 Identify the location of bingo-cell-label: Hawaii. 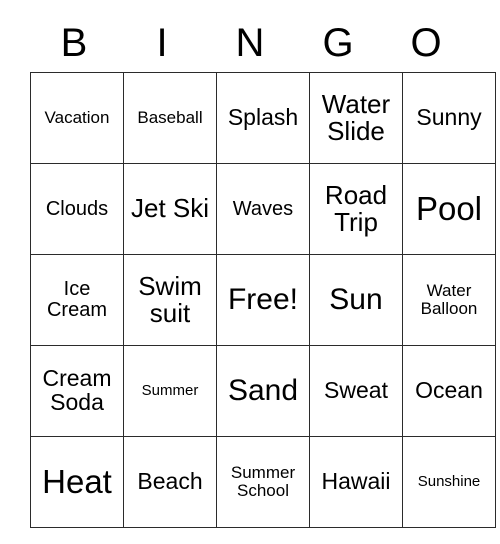
(356, 481).